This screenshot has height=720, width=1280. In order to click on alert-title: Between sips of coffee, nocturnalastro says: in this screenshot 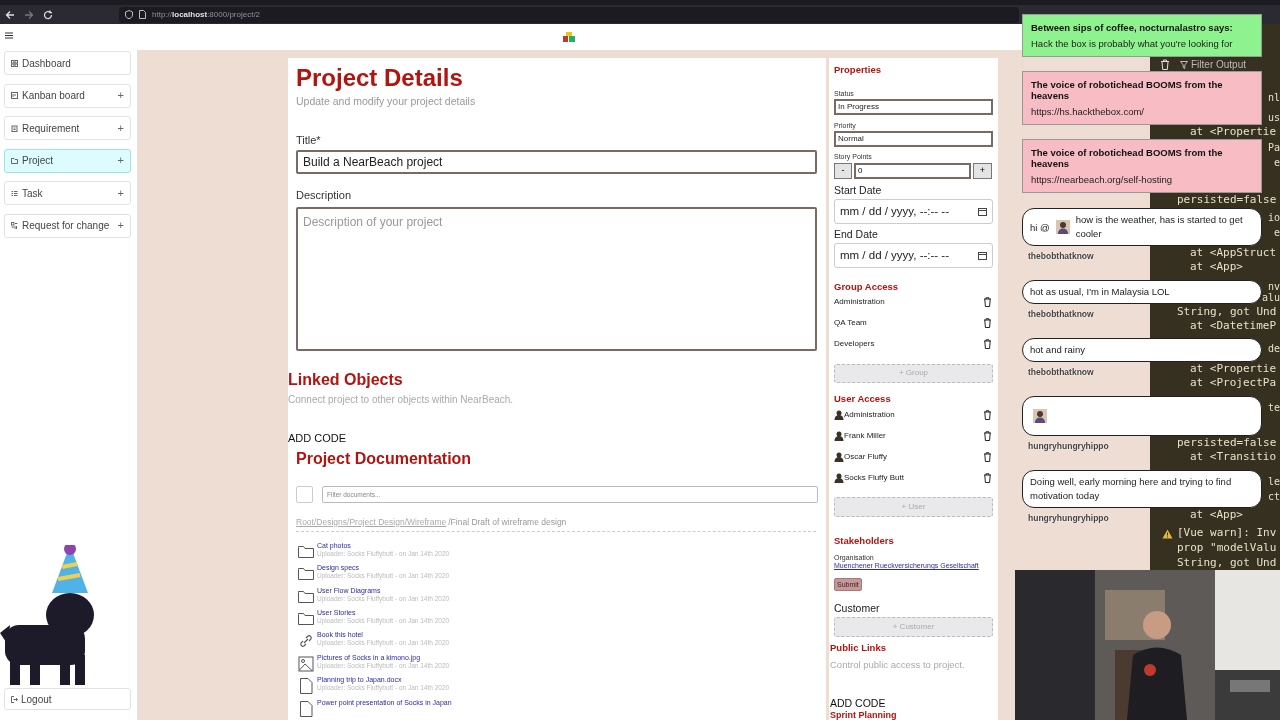, I will do `click(1132, 27)`.